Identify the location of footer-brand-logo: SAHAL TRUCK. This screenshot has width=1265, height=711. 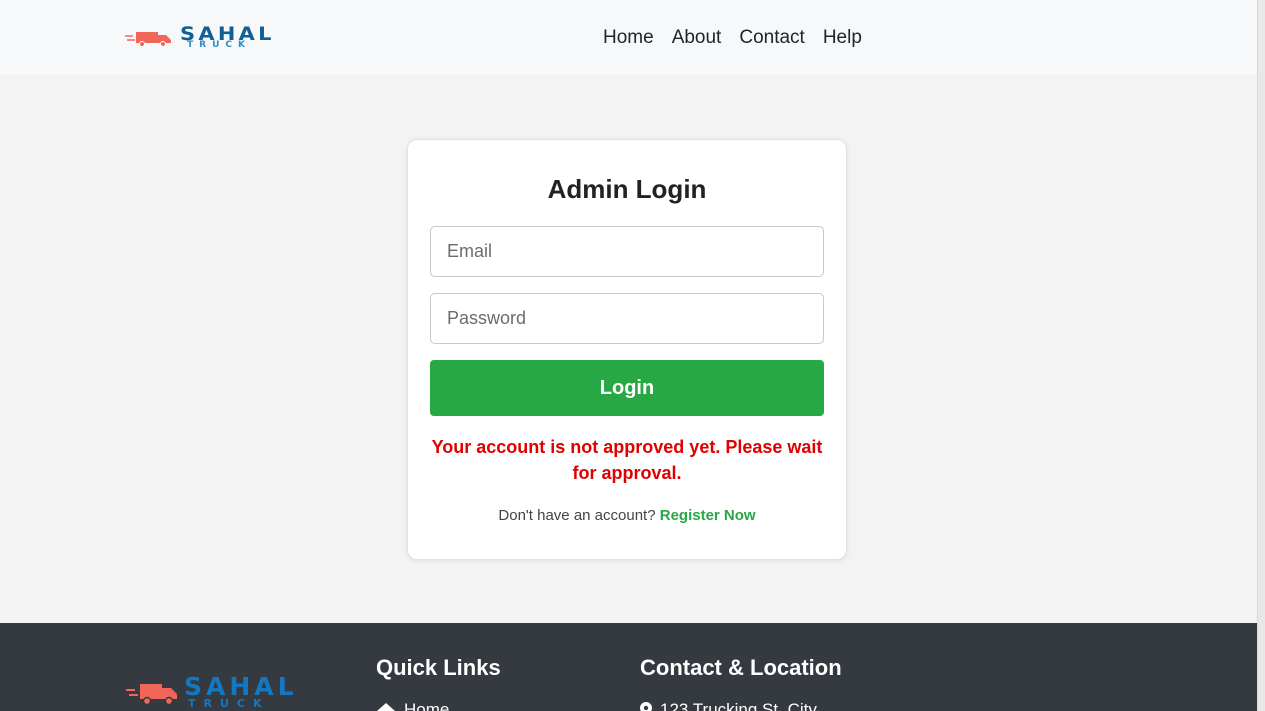
(216, 692).